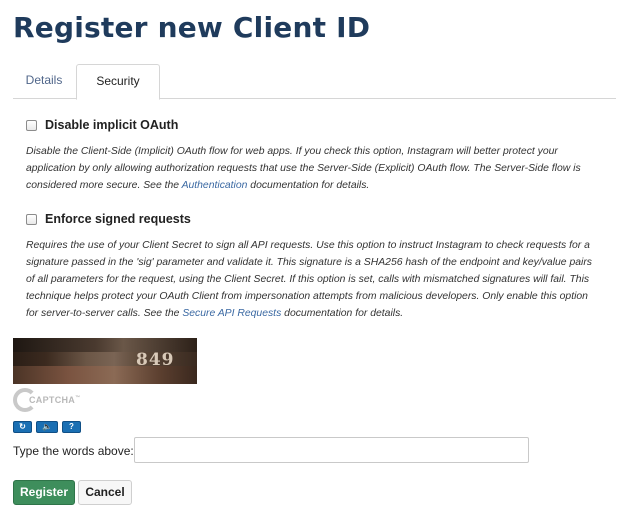  What do you see at coordinates (105, 361) in the screenshot?
I see `captcha-image: 849` at bounding box center [105, 361].